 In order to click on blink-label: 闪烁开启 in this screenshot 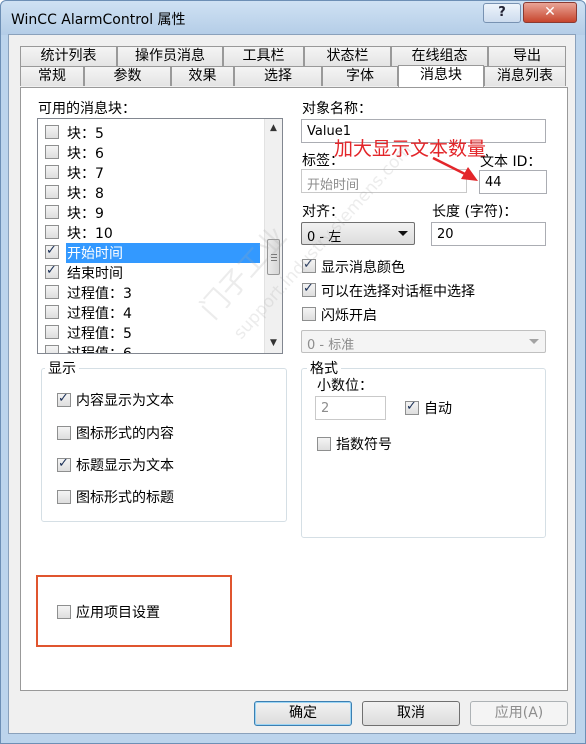, I will do `click(349, 316)`.